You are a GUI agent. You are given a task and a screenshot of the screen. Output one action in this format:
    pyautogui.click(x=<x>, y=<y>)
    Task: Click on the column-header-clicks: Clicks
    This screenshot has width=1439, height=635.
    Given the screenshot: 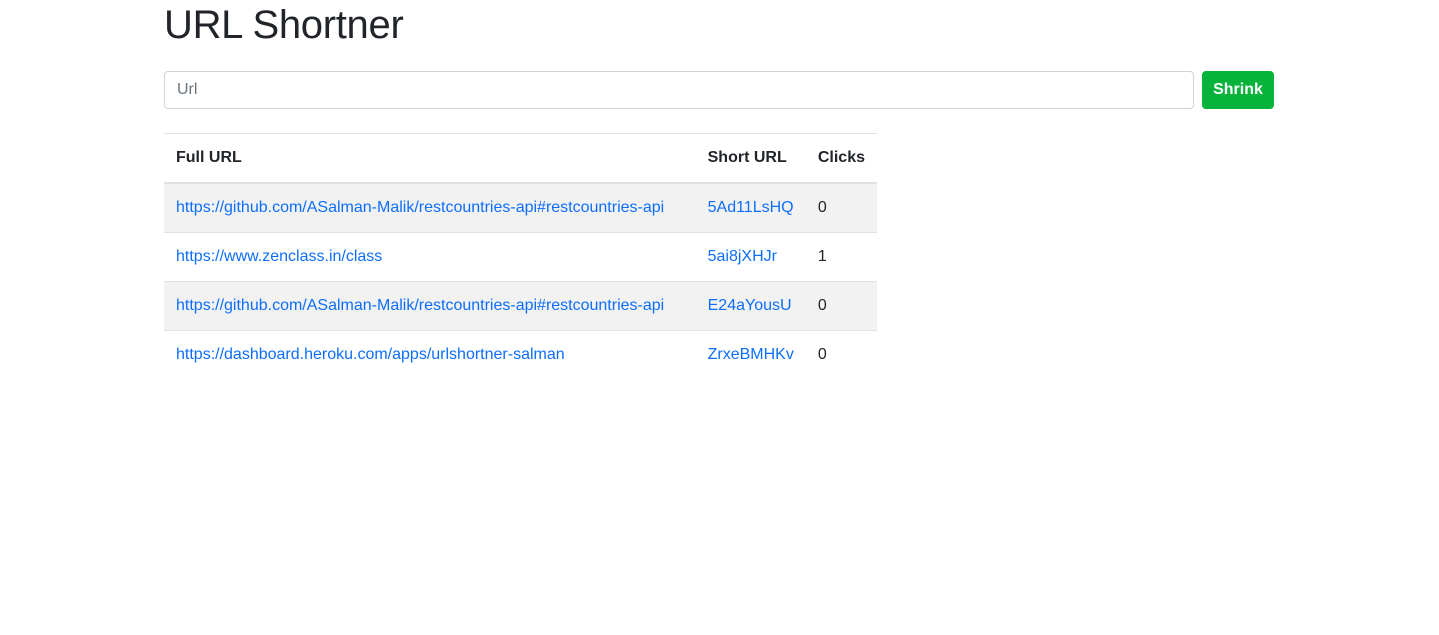 What is the action you would take?
    pyautogui.click(x=841, y=158)
    